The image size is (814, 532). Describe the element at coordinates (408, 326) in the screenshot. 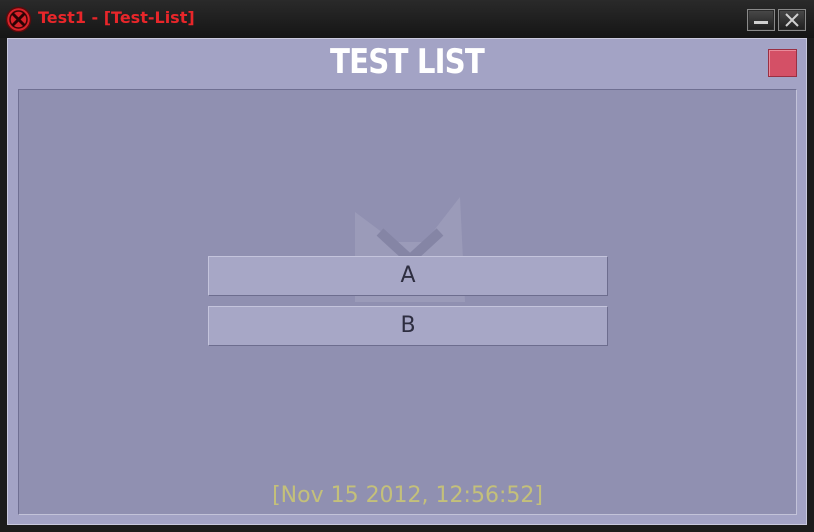

I see `list-item-b-button: B` at that location.